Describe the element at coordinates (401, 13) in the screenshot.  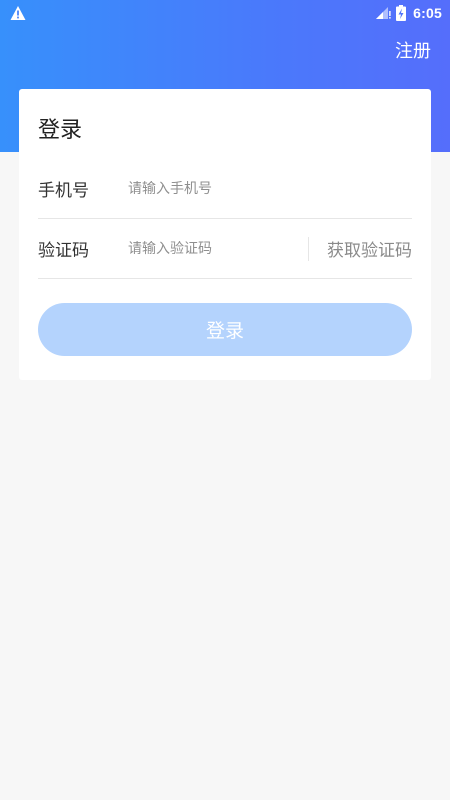
I see `battery-charging-icon` at that location.